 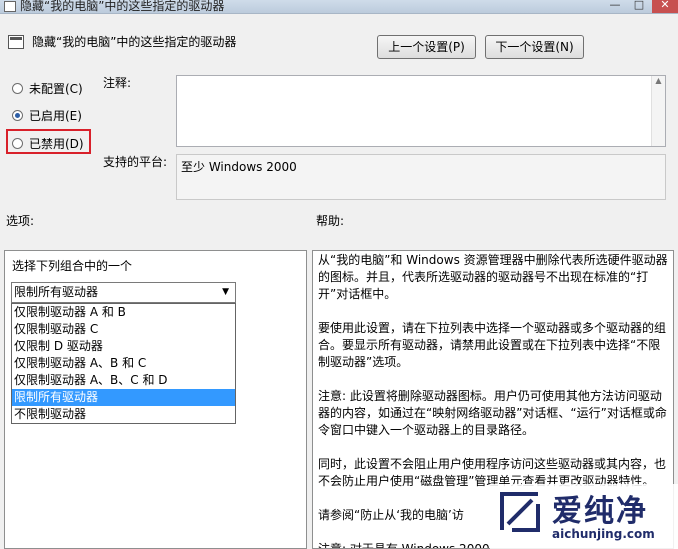 What do you see at coordinates (134, 42) in the screenshot?
I see `setting-title: 隐藏“我的电脑”中的这些指定的驱动器` at bounding box center [134, 42].